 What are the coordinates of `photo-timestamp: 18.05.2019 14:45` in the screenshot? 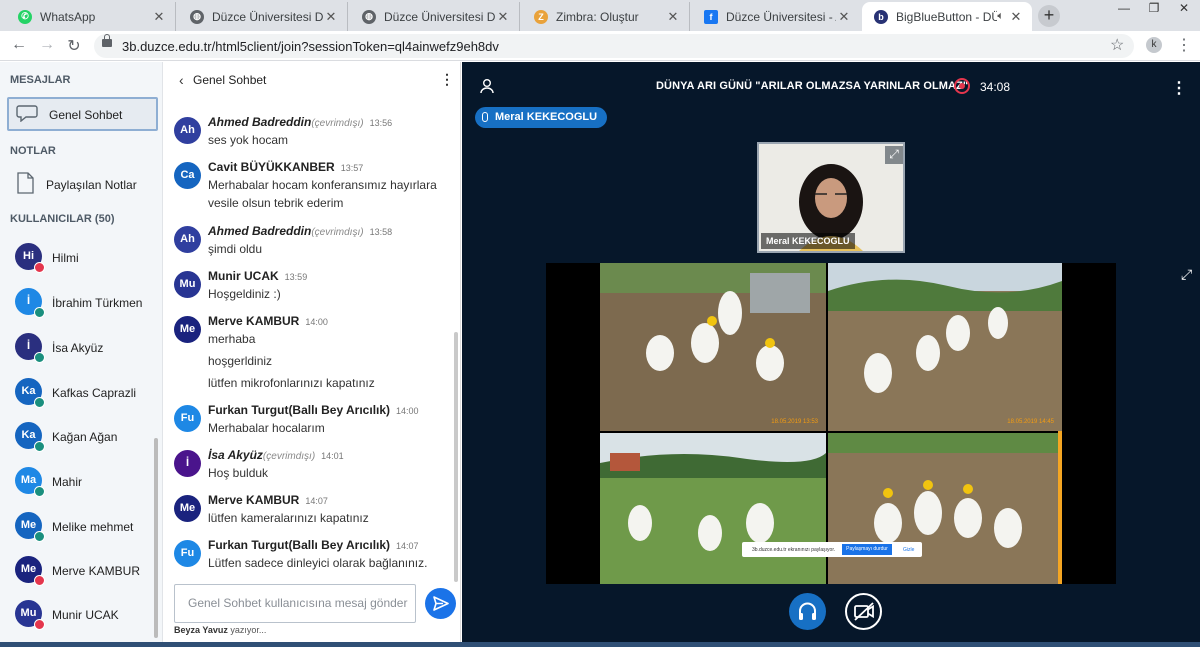 It's located at (1030, 422).